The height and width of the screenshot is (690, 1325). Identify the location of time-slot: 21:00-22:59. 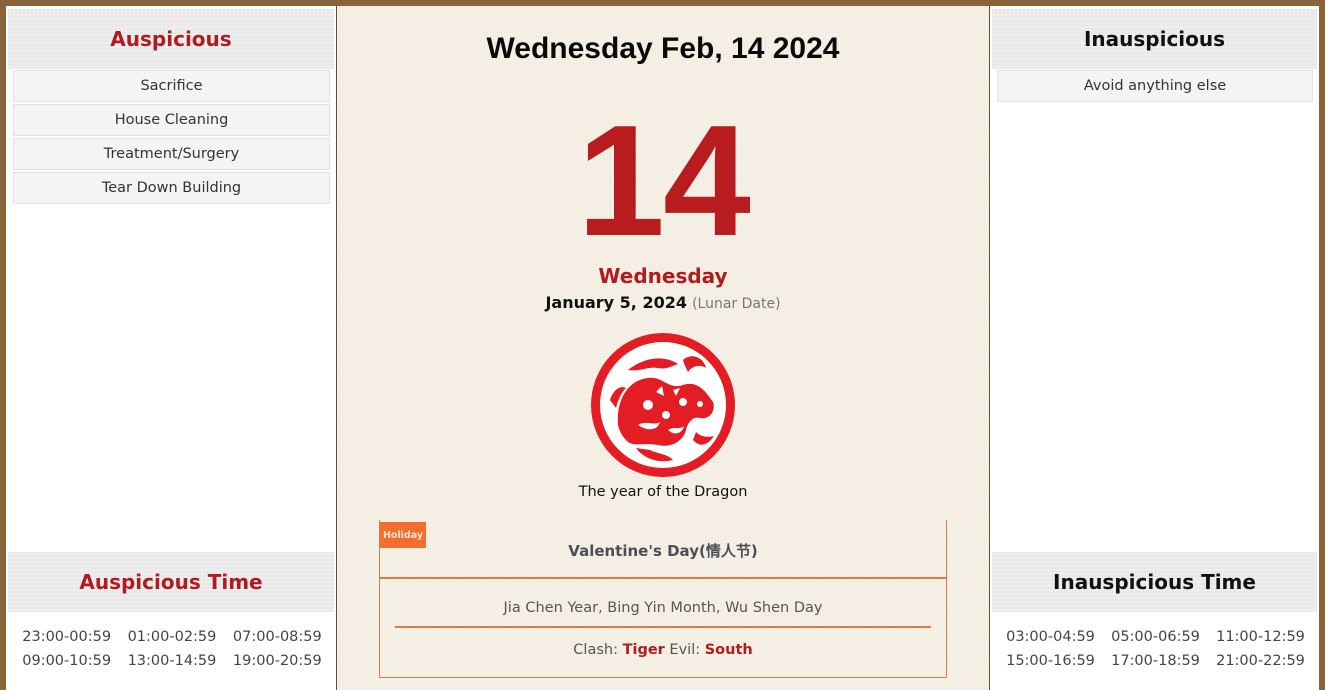
(1260, 661).